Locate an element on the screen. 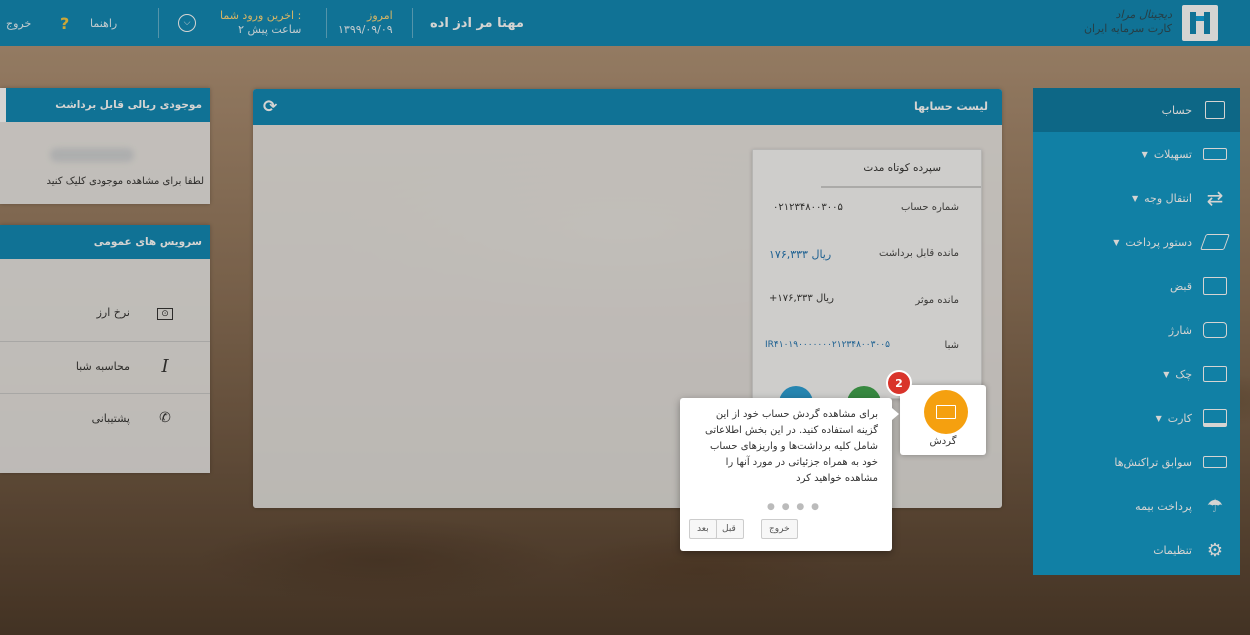 Image resolution: width=1250 pixels, height=635 pixels. tour-progress-dots: ● ● ● ● is located at coordinates (794, 507).